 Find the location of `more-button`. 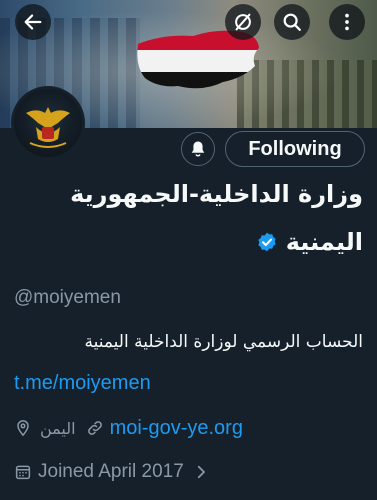

more-button is located at coordinates (347, 22).